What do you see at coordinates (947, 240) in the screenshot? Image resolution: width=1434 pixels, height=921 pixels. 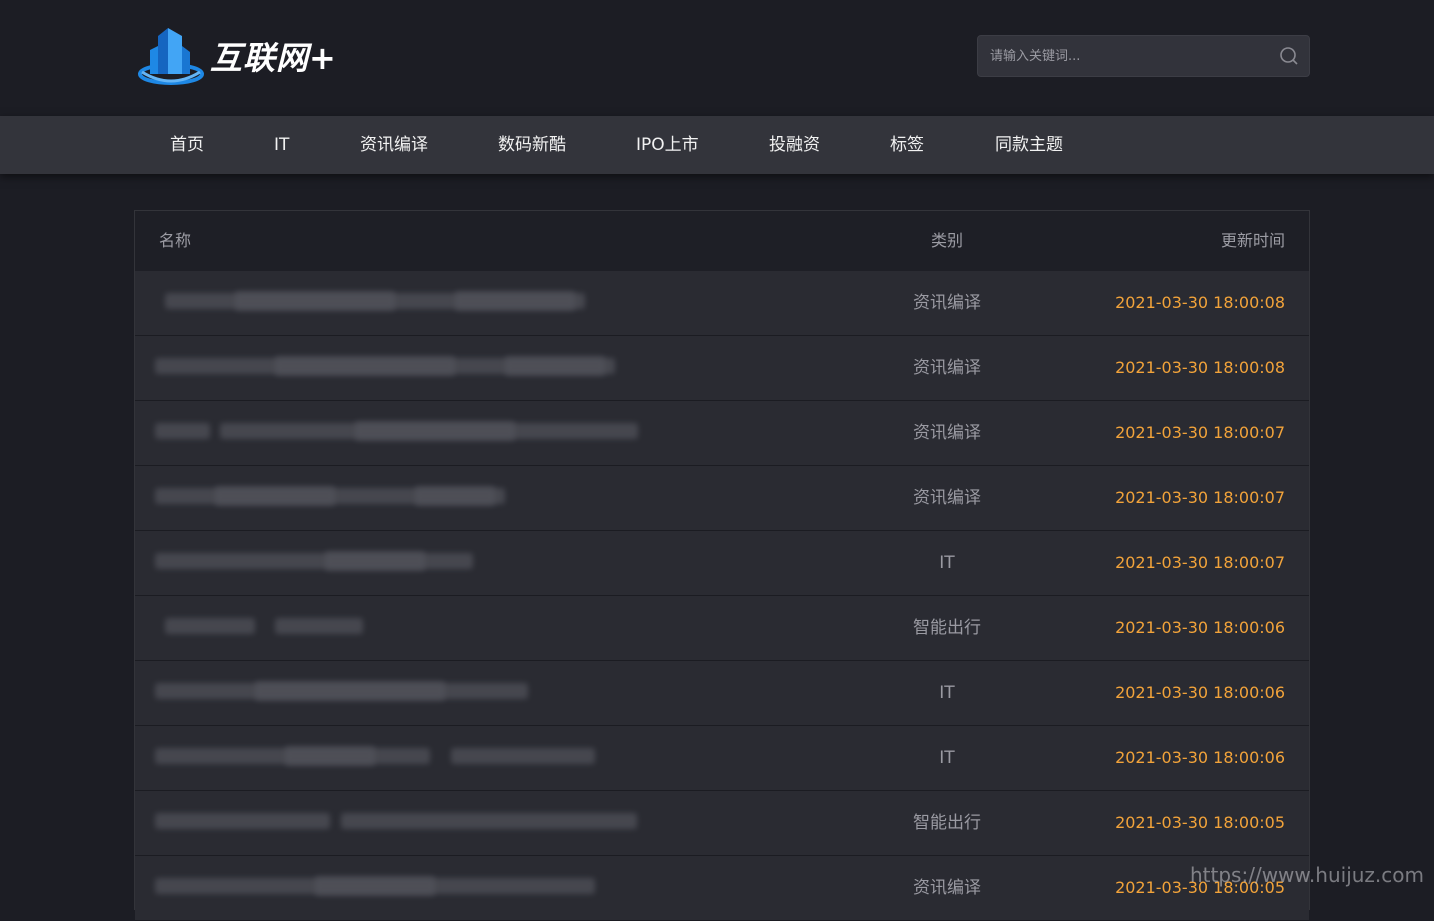 I see `header-category: 类别` at bounding box center [947, 240].